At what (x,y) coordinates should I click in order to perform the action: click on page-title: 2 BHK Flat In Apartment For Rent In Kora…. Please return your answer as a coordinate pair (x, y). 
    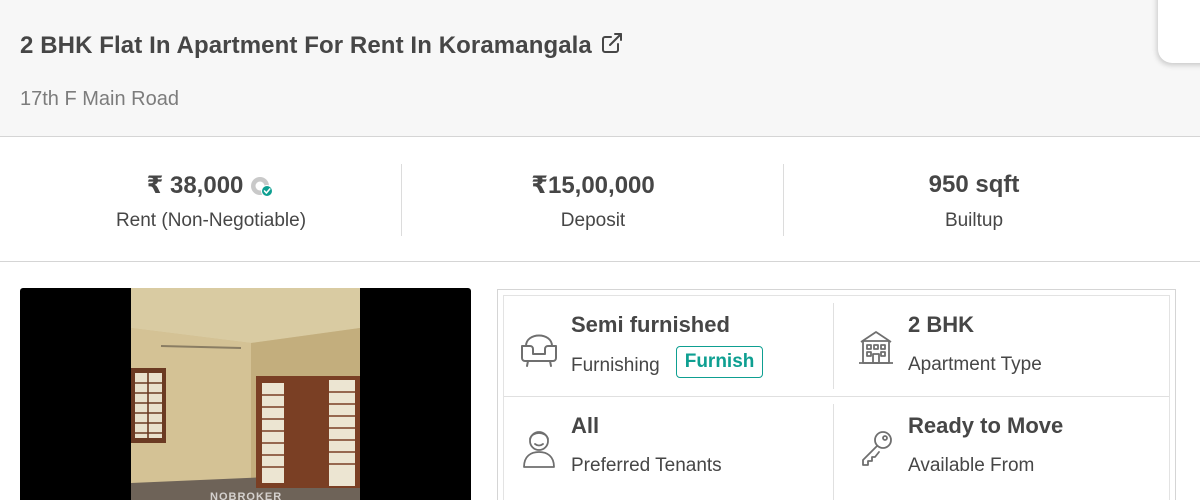
    Looking at the image, I should click on (306, 45).